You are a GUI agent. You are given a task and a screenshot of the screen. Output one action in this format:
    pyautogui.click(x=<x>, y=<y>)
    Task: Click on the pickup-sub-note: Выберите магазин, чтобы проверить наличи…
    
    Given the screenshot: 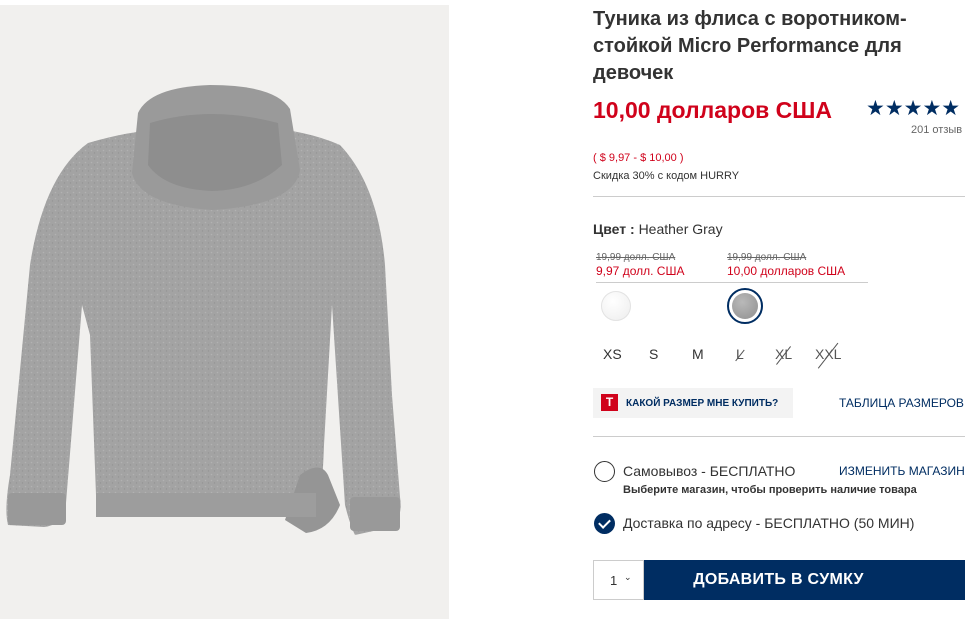 What is the action you would take?
    pyautogui.click(x=770, y=490)
    